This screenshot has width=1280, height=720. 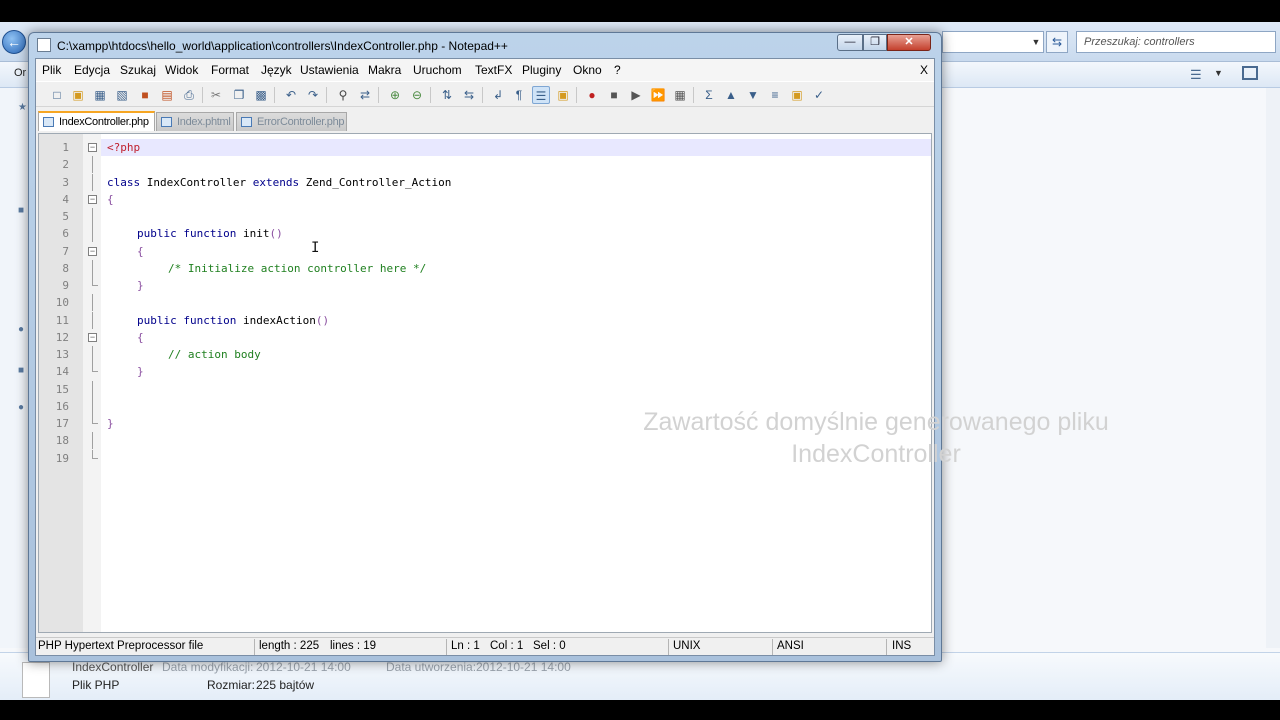 I want to click on code-text: }, so click(x=110, y=423).